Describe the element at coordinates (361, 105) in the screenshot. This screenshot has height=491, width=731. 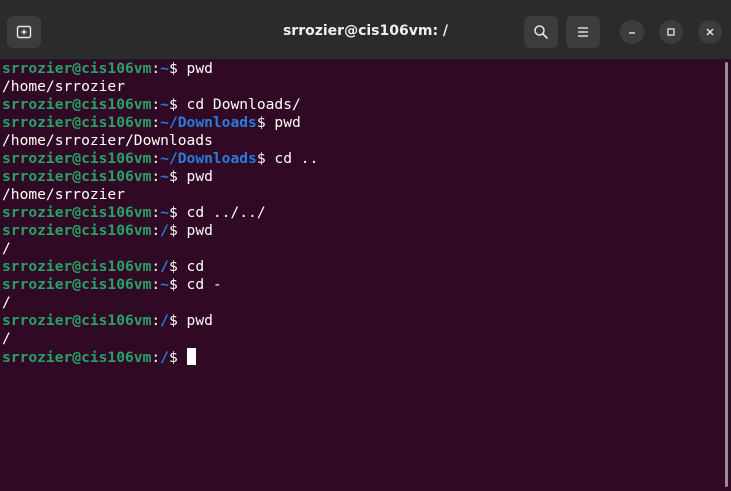
I see `prompt-line: srrozier@cis106vm:~$ cd Downloads/` at that location.